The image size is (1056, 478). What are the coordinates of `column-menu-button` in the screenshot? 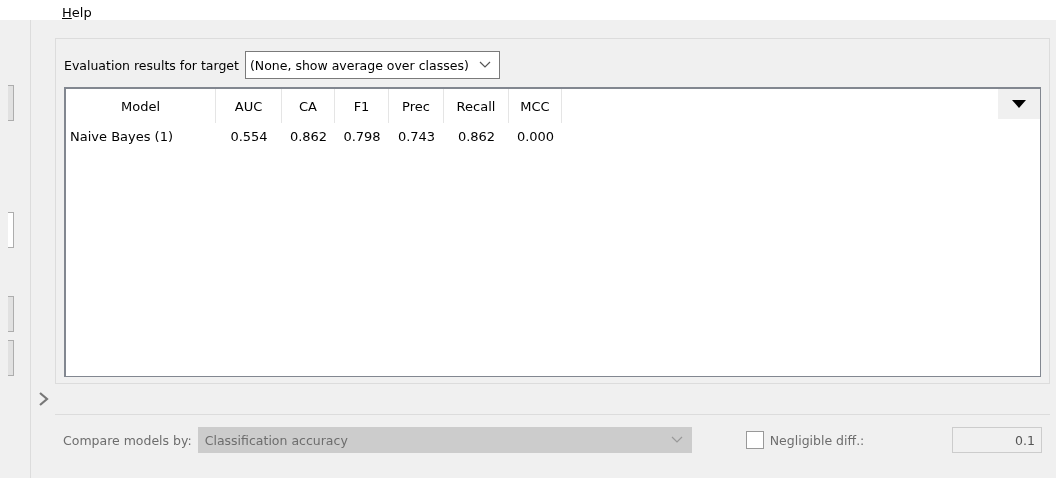 It's located at (1019, 104).